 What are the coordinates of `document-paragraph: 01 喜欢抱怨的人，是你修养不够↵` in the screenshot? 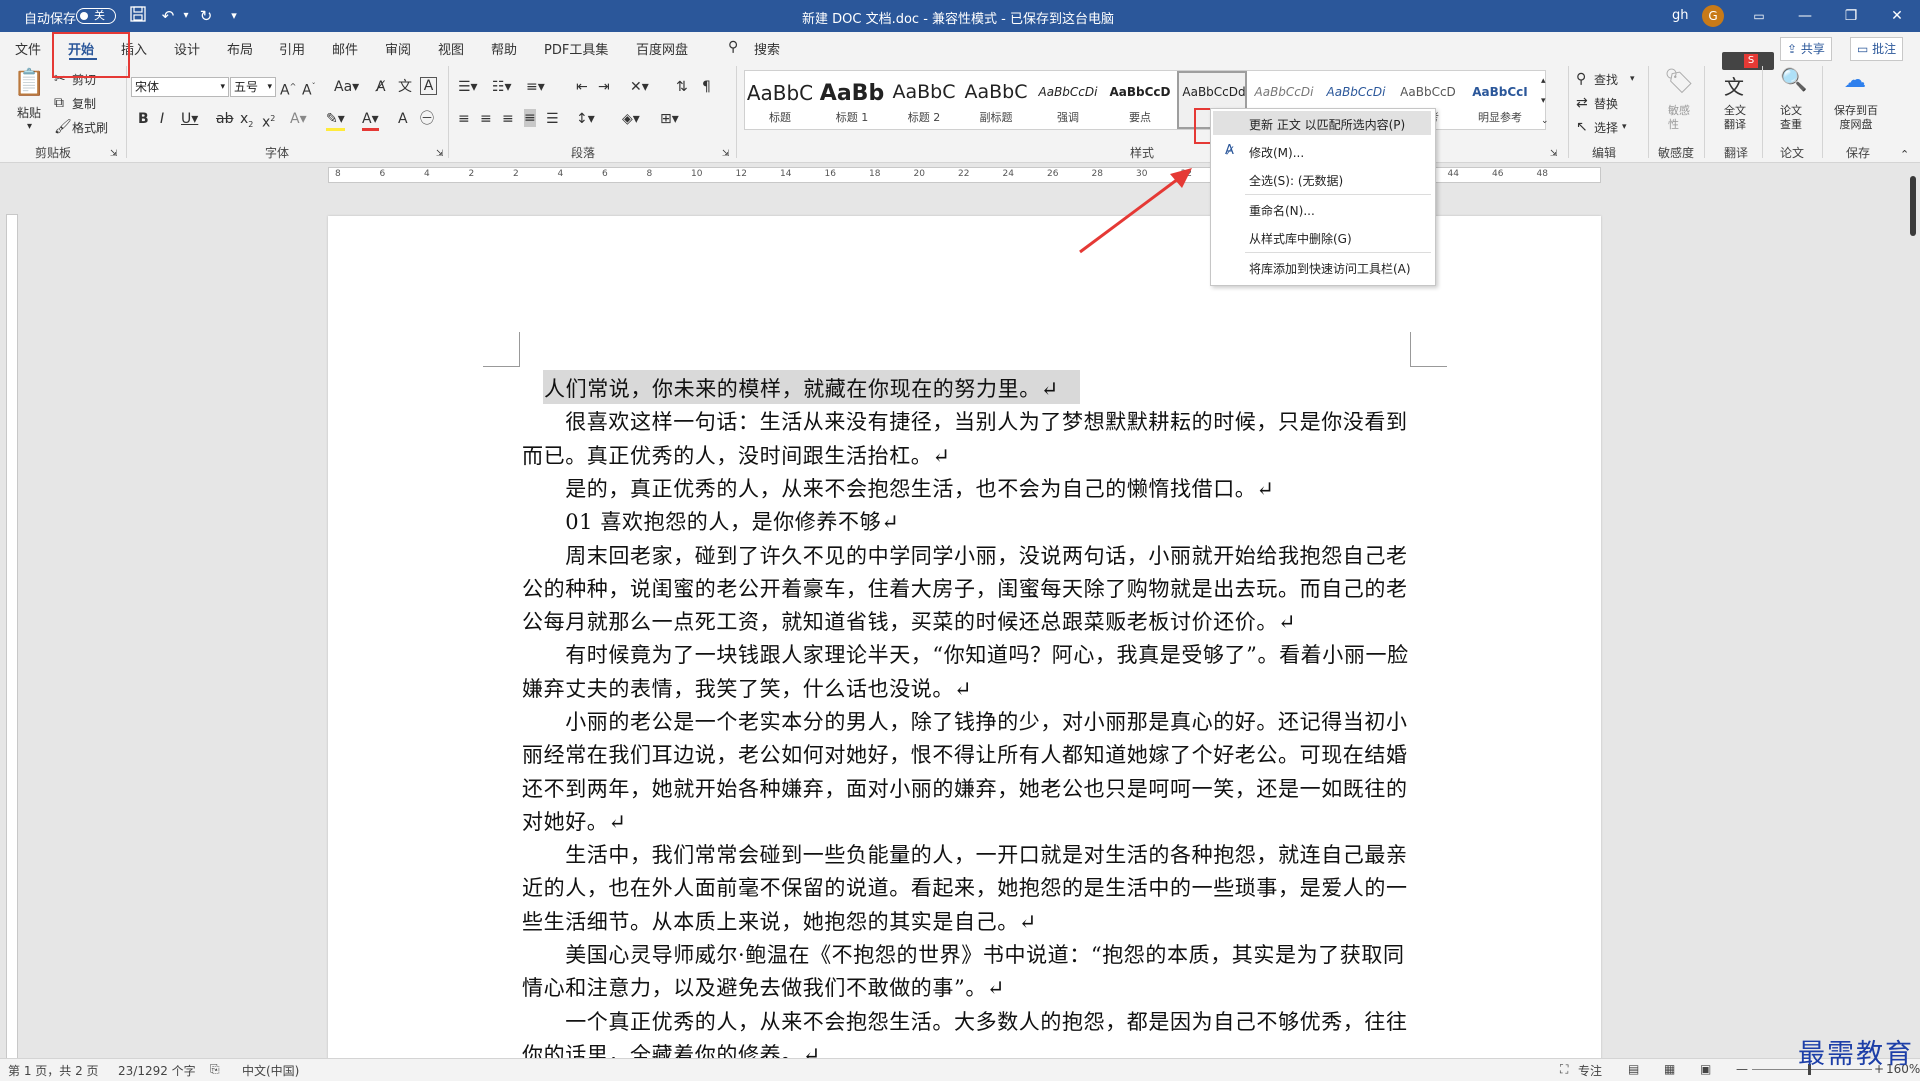 It's located at (966, 522).